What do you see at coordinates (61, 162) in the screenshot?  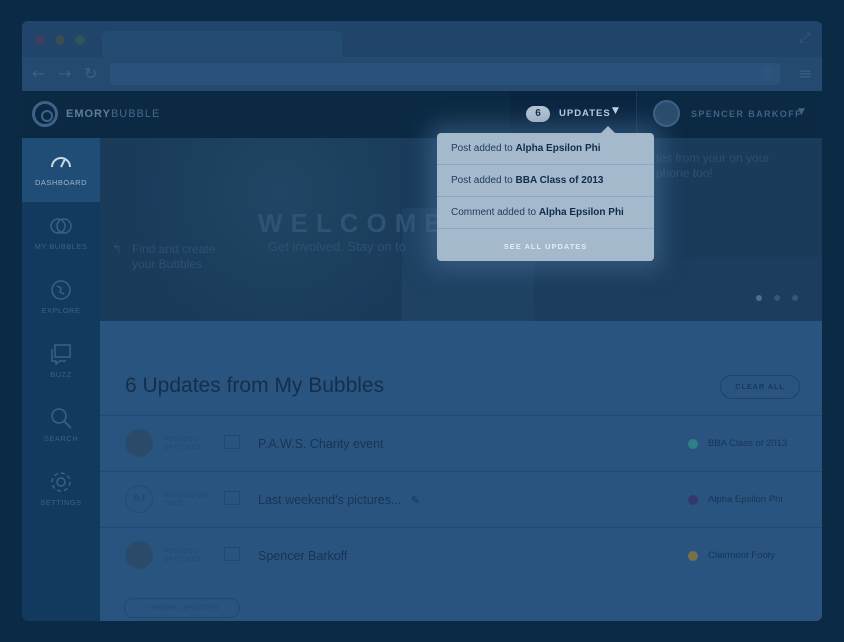 I see `gauge-icon` at bounding box center [61, 162].